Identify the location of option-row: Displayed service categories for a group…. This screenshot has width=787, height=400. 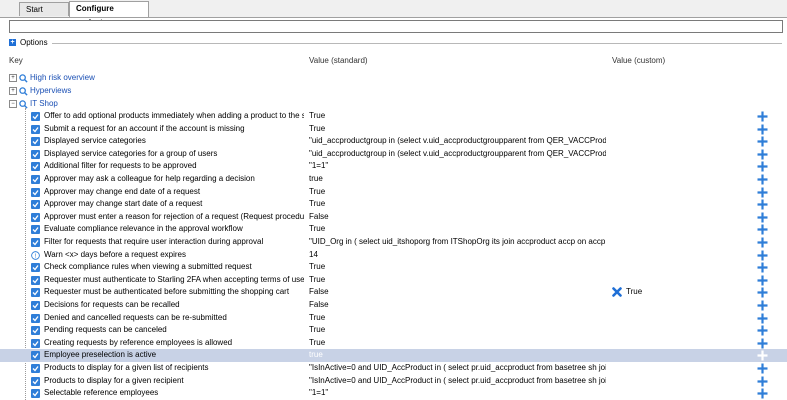
(393, 154).